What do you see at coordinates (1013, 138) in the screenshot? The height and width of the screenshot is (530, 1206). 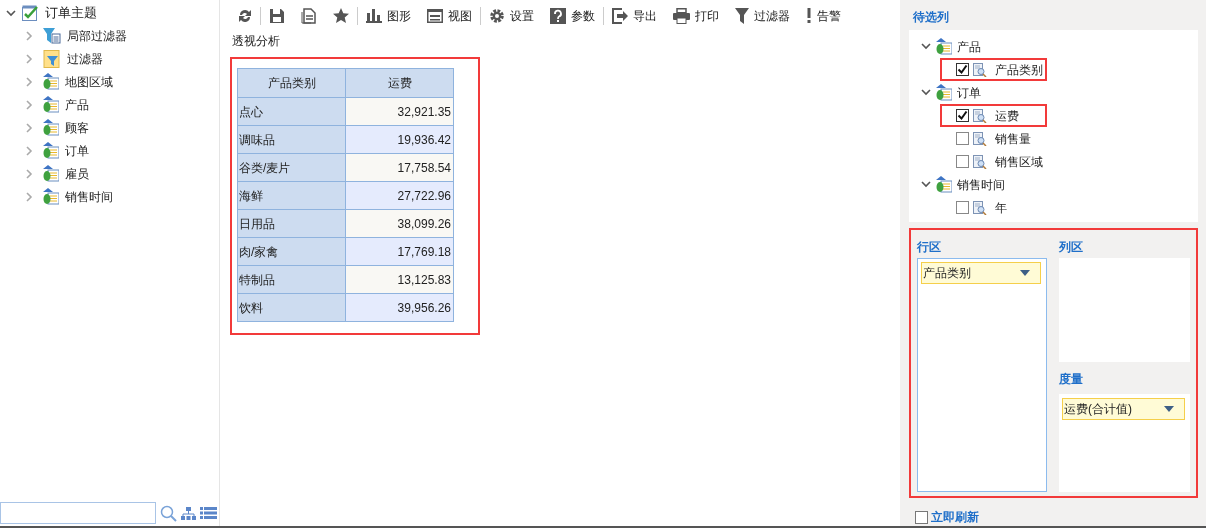 I see `field-label: 销售量` at bounding box center [1013, 138].